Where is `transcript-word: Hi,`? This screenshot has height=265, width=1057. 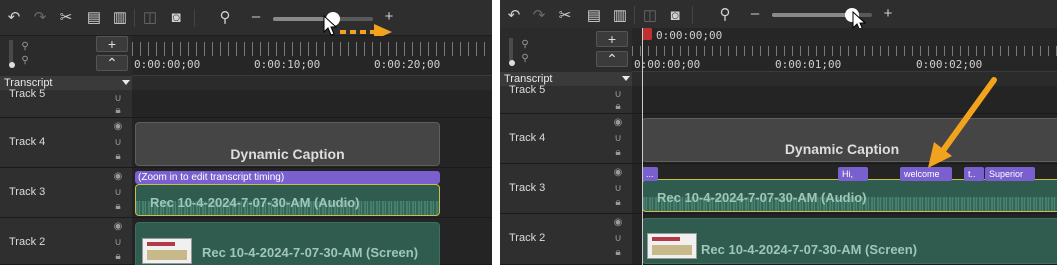
transcript-word: Hi, is located at coordinates (853, 174).